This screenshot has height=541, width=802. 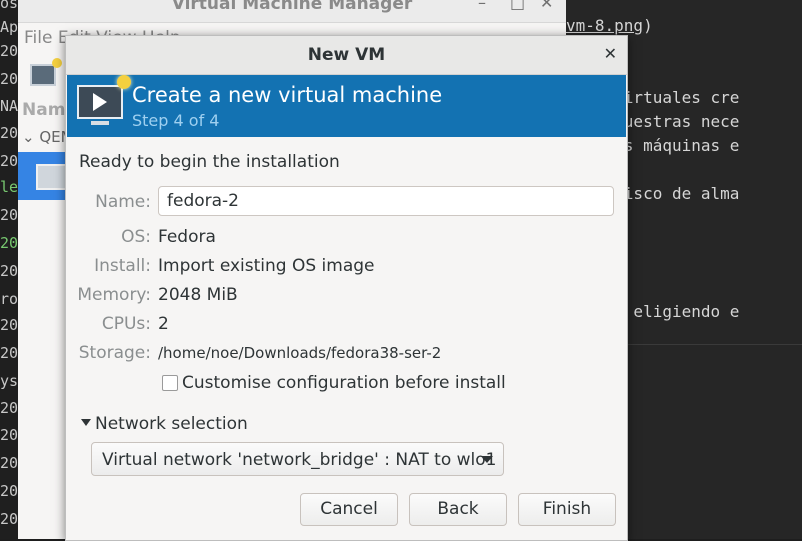 I want to click on dialog-title: New VM, so click(x=346, y=55).